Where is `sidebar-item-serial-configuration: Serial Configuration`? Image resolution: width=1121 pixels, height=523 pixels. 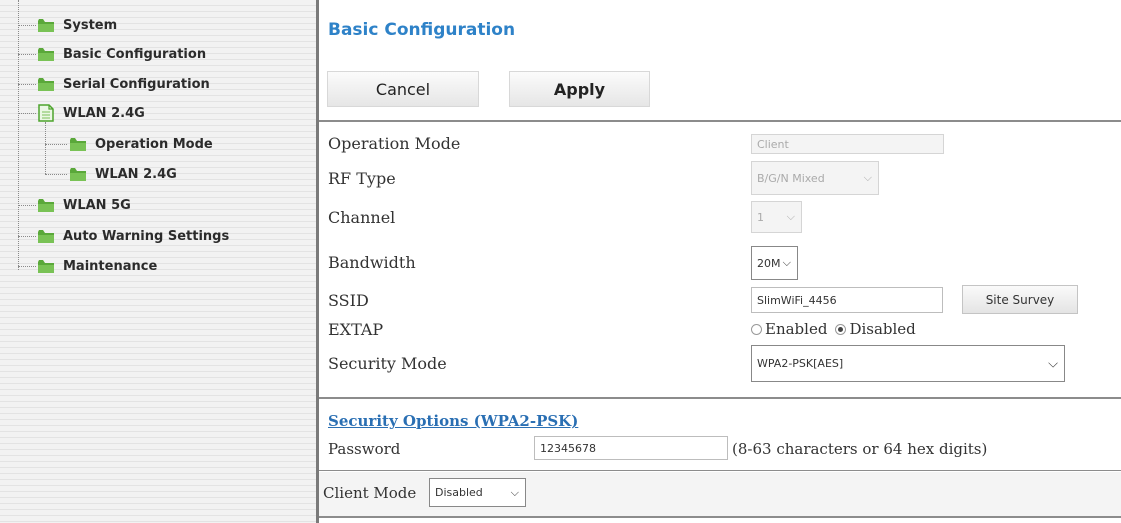 sidebar-item-serial-configuration: Serial Configuration is located at coordinates (124, 84).